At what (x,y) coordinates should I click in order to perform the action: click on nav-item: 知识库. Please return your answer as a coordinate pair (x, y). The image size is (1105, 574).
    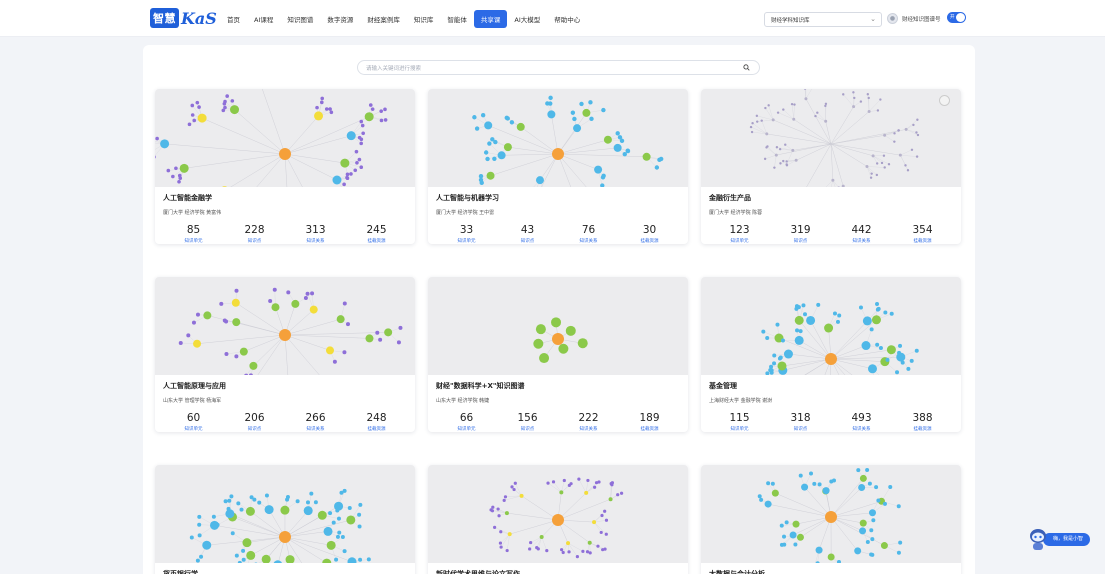
    Looking at the image, I should click on (424, 19).